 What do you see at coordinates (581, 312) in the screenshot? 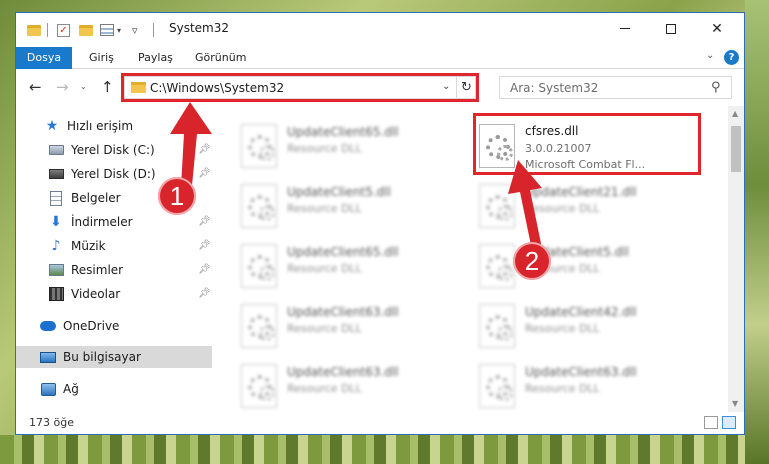
I see `file-name: UpdateClient42.dll` at bounding box center [581, 312].